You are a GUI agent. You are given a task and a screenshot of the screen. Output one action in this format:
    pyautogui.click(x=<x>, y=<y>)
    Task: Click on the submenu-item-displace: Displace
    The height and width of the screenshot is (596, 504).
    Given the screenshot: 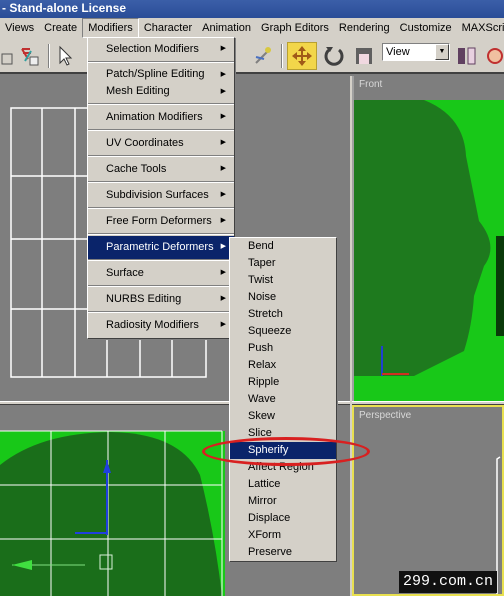 What is the action you would take?
    pyautogui.click(x=283, y=518)
    